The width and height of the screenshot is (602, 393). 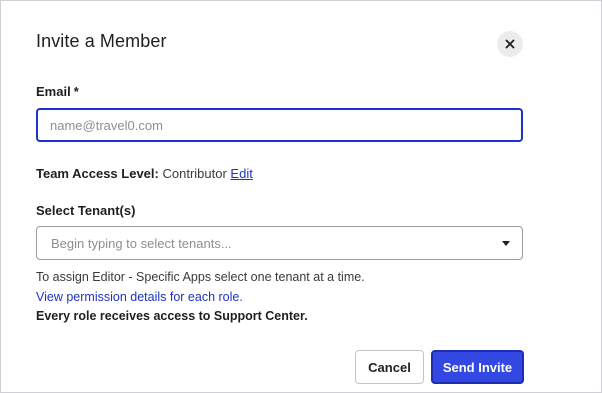 I want to click on close-button, so click(x=510, y=44).